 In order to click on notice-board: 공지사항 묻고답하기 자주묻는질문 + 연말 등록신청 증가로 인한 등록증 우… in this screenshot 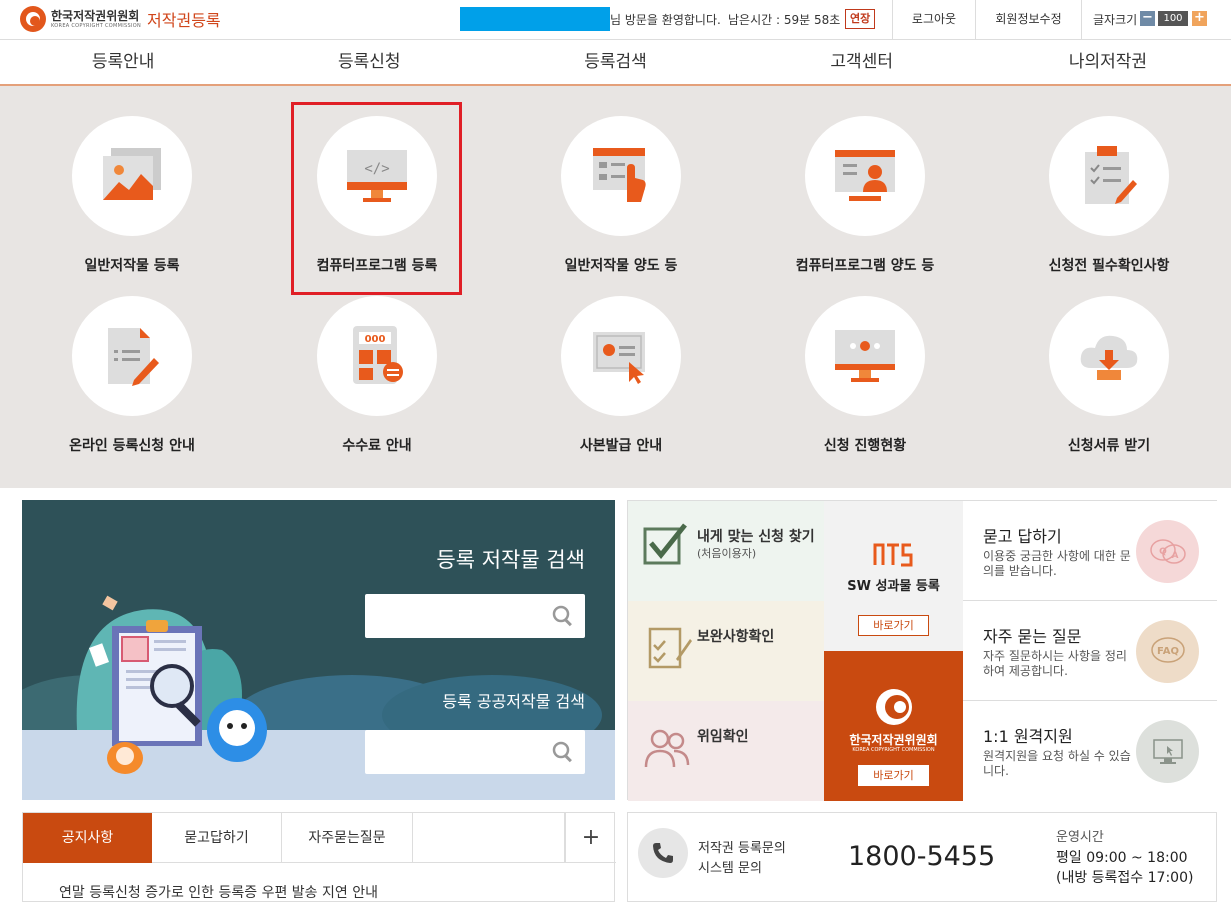, I will do `click(319, 857)`.